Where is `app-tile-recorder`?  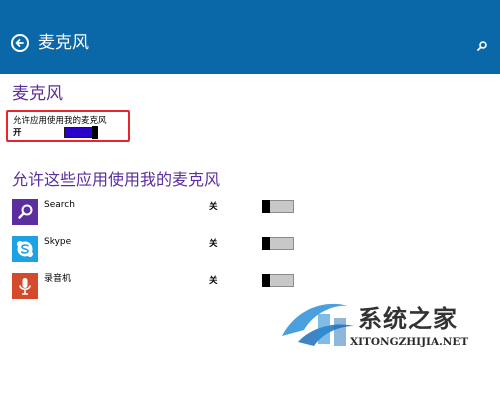 app-tile-recorder is located at coordinates (25, 286).